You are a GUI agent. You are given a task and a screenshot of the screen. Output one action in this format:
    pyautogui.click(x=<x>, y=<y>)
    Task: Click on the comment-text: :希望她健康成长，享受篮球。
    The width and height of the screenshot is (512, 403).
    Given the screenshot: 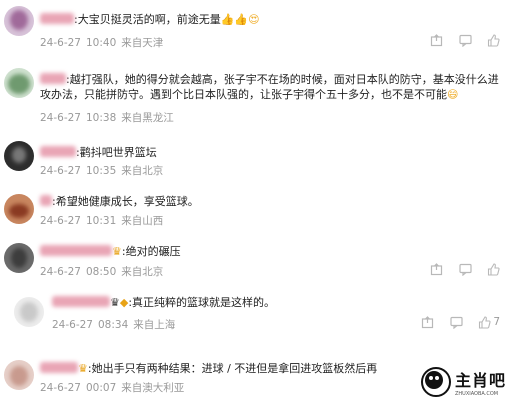 What is the action you would take?
    pyautogui.click(x=125, y=201)
    